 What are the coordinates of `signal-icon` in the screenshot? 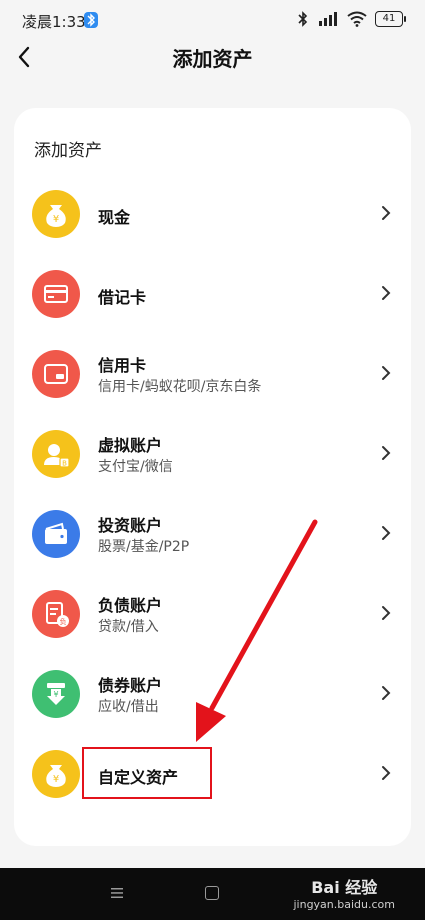 It's located at (328, 19).